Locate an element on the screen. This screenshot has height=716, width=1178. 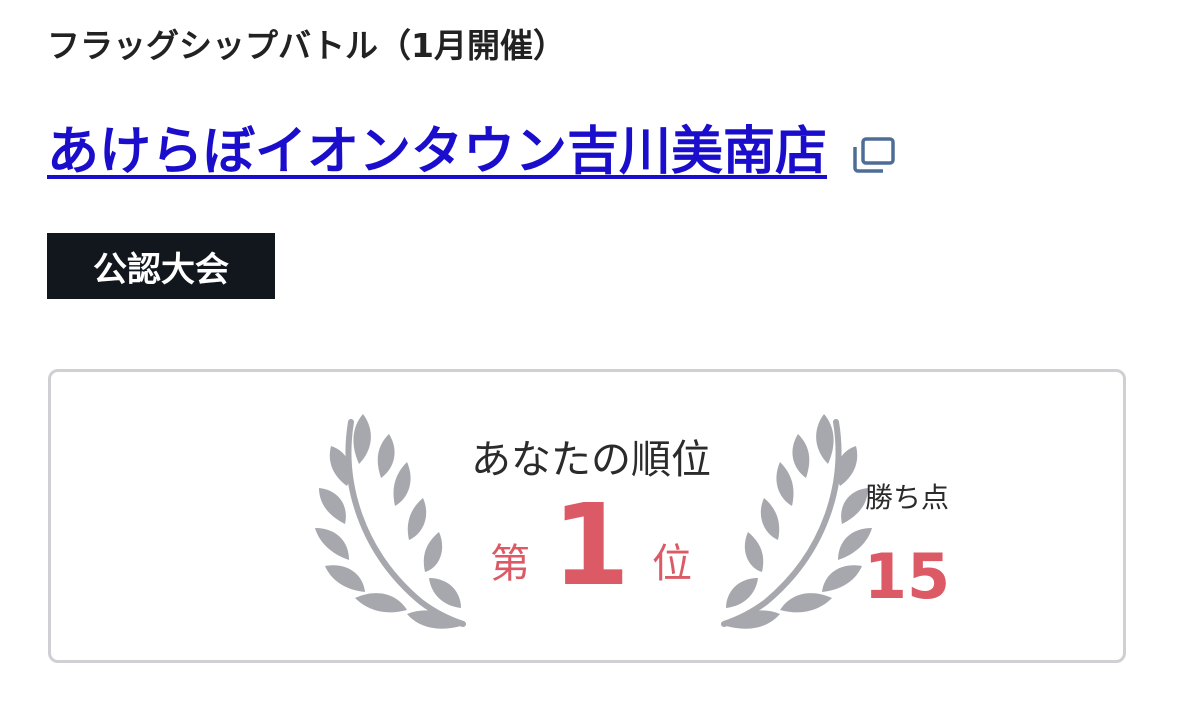
points-label: 勝ち点 is located at coordinates (906, 497).